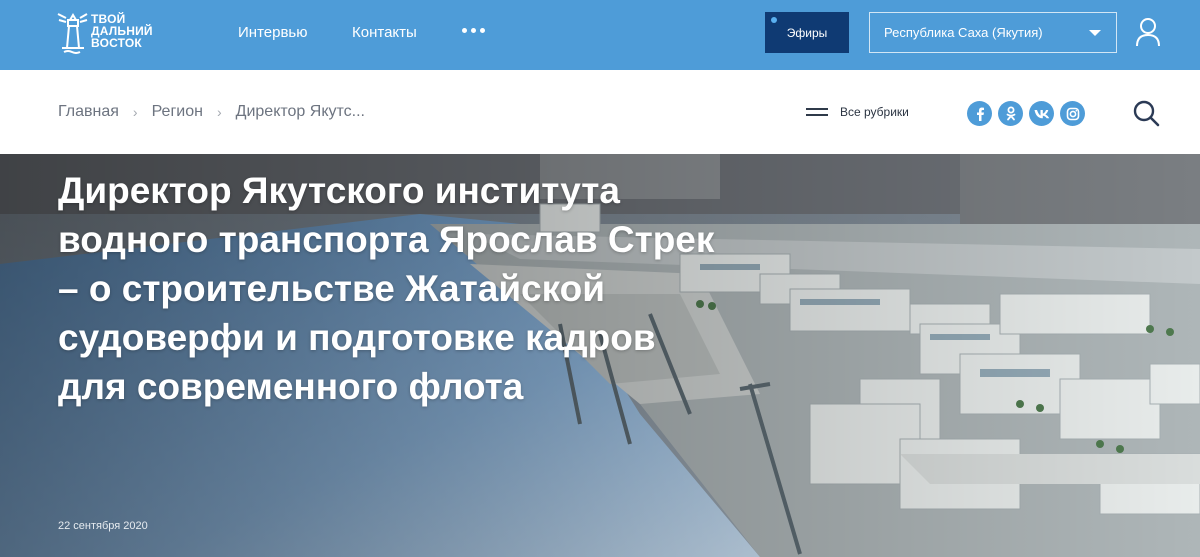 This screenshot has width=1200, height=557. What do you see at coordinates (273, 32) in the screenshot?
I see `nav-link-interviews: Интервью` at bounding box center [273, 32].